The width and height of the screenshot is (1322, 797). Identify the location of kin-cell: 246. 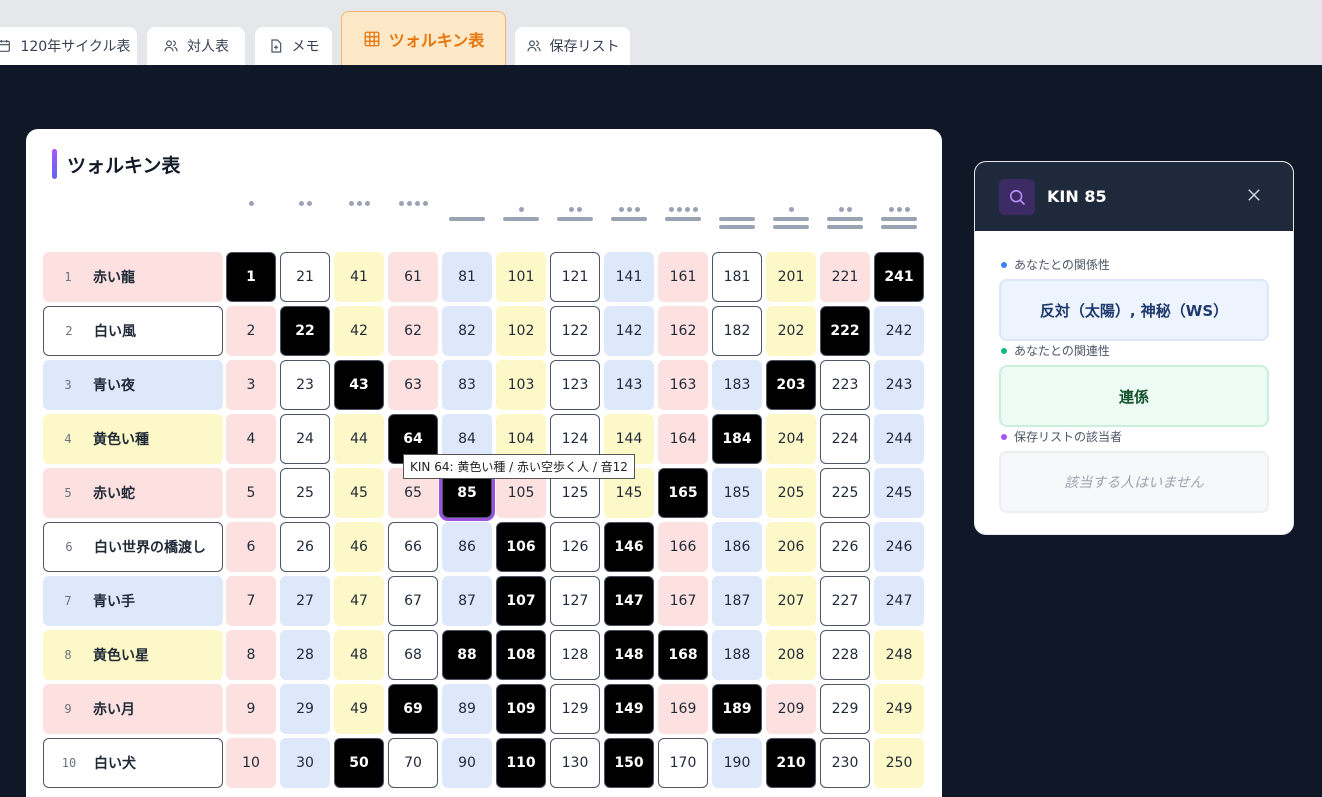
(899, 547).